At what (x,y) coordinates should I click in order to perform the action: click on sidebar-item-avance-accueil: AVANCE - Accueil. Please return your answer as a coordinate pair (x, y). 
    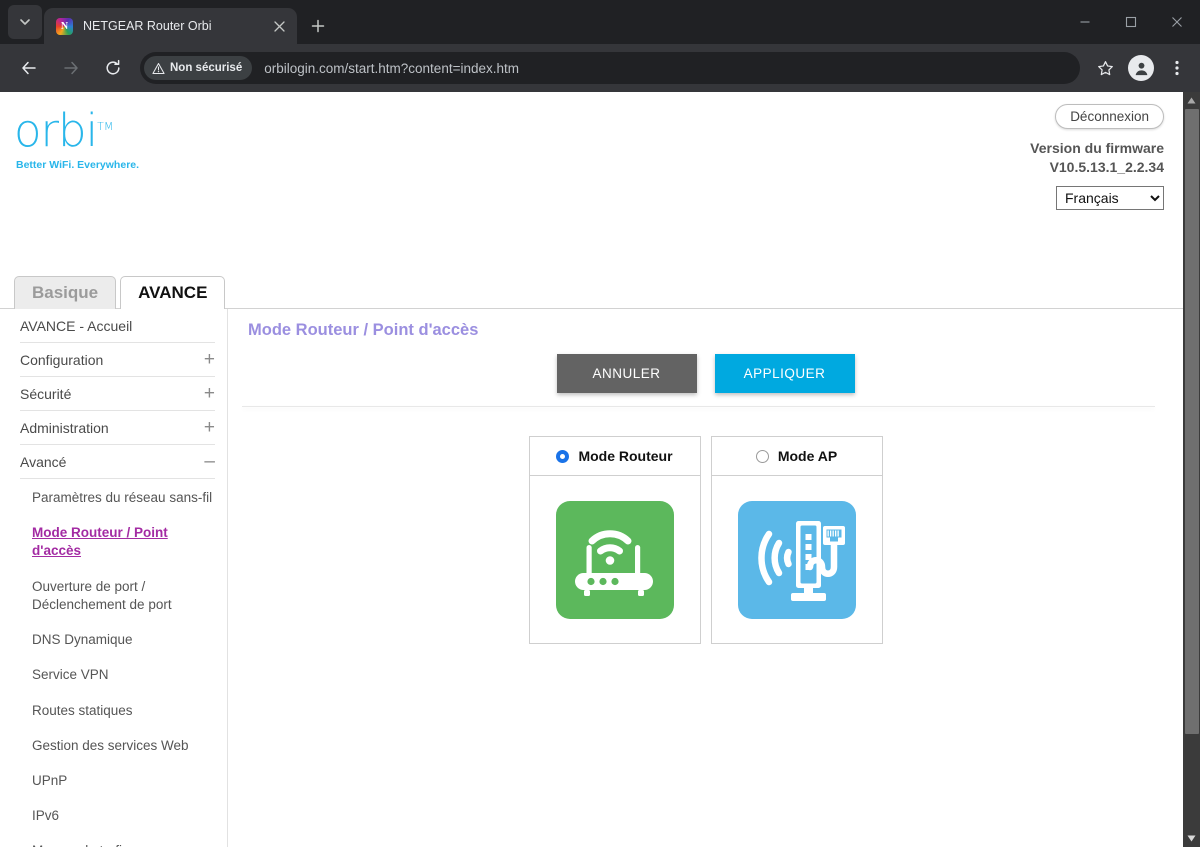
    Looking at the image, I should click on (117, 326).